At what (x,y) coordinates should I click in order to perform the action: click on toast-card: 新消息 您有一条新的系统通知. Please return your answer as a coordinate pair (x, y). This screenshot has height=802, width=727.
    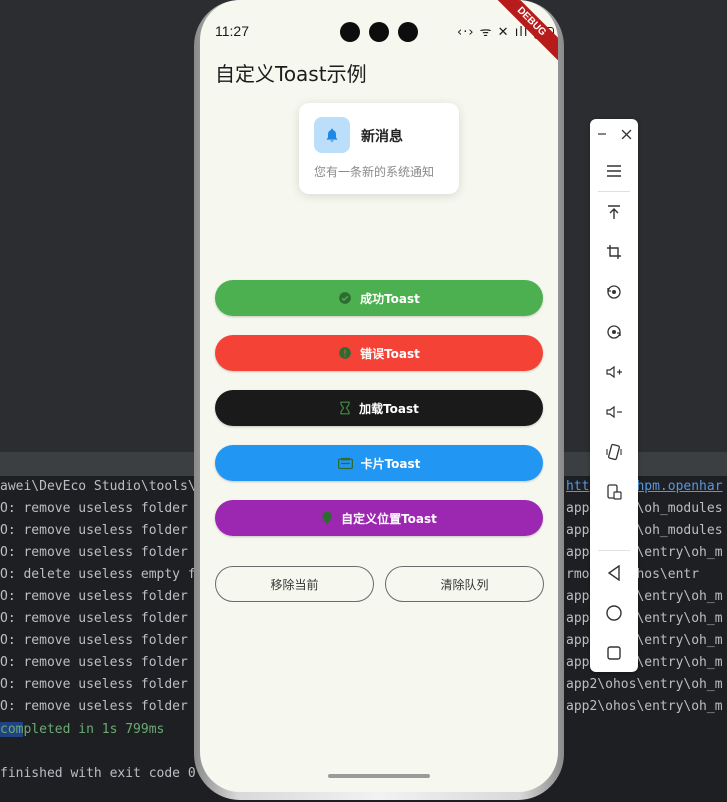
    Looking at the image, I should click on (379, 148).